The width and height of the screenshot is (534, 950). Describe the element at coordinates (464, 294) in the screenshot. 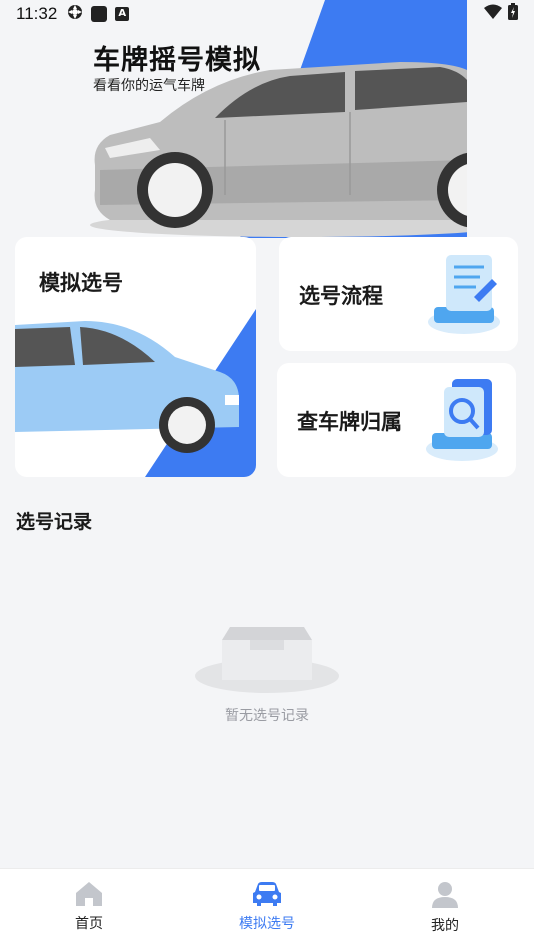

I see `document-icon` at that location.